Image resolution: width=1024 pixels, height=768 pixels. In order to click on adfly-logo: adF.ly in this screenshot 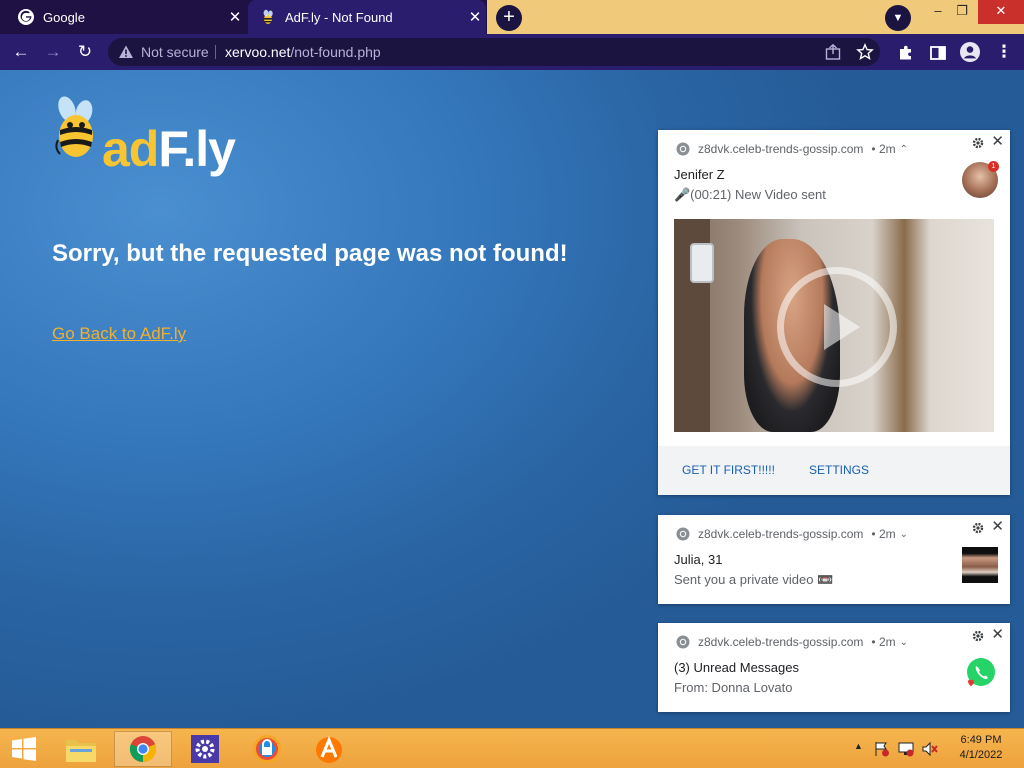, I will do `click(154, 139)`.